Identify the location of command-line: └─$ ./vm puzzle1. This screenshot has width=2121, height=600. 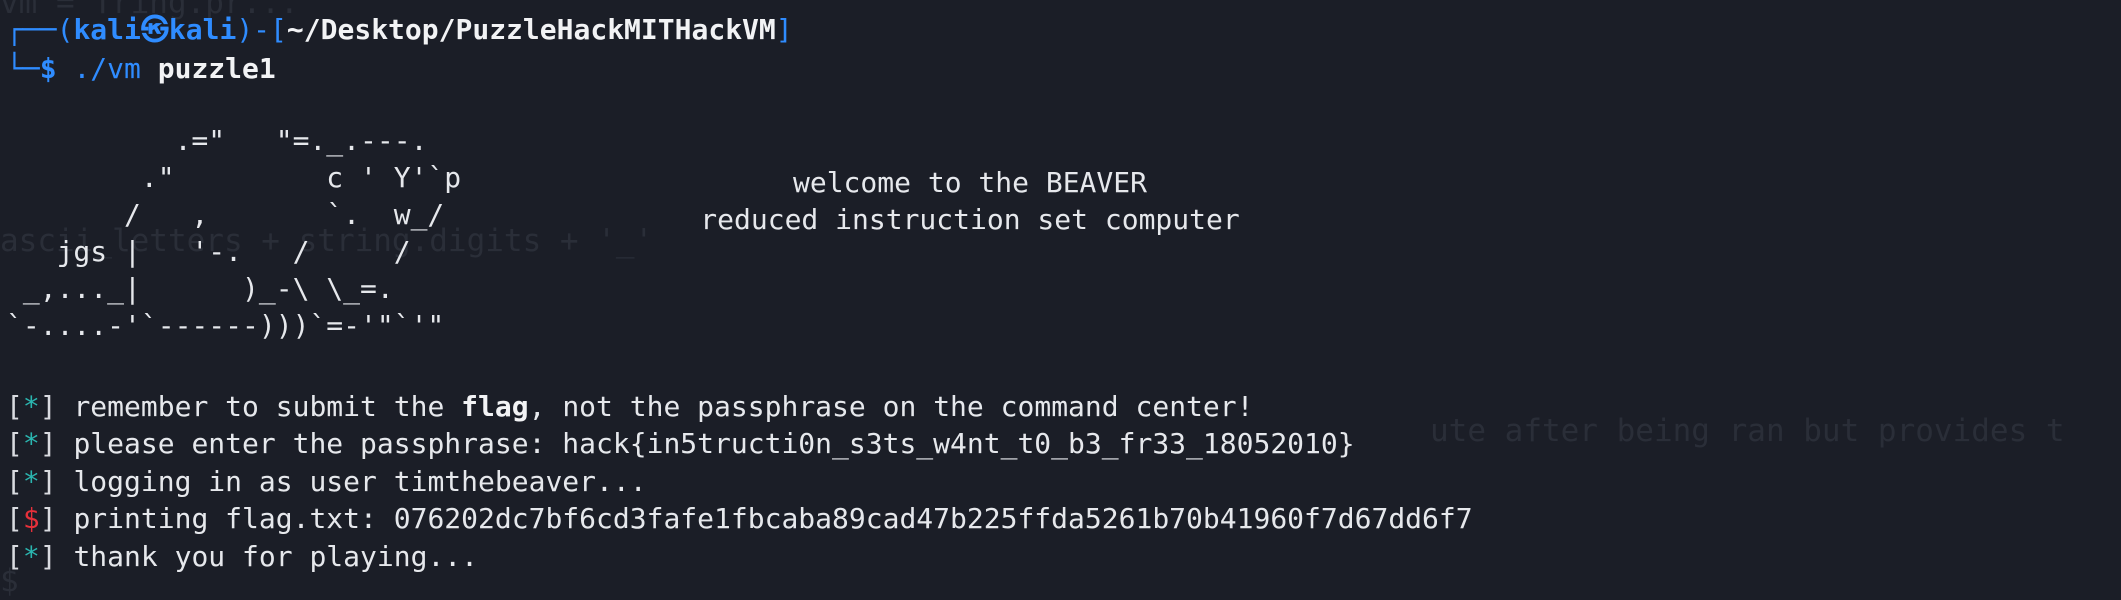
(141, 69).